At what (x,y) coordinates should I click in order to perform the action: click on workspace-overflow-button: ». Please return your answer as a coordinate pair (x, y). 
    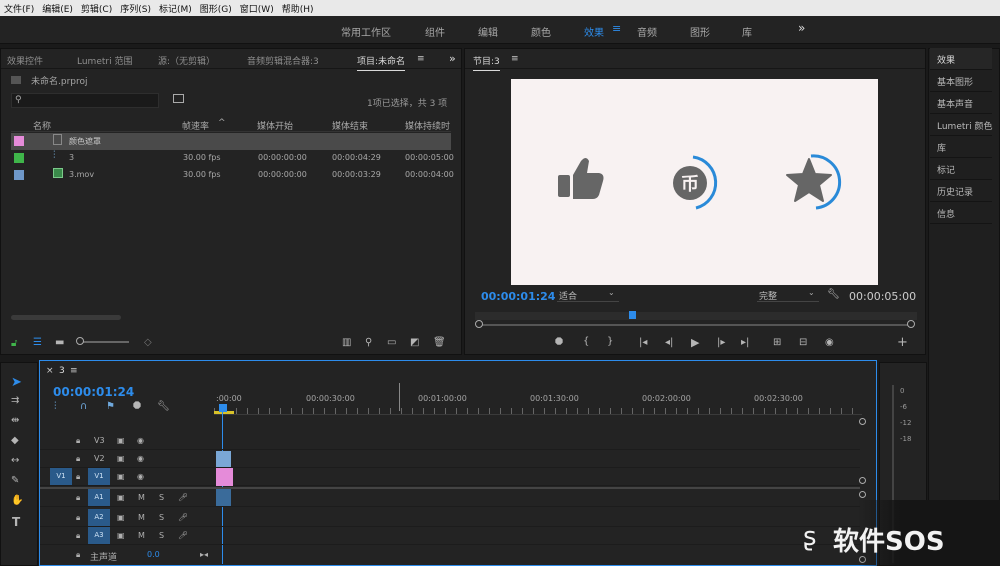
    Looking at the image, I should click on (801, 28).